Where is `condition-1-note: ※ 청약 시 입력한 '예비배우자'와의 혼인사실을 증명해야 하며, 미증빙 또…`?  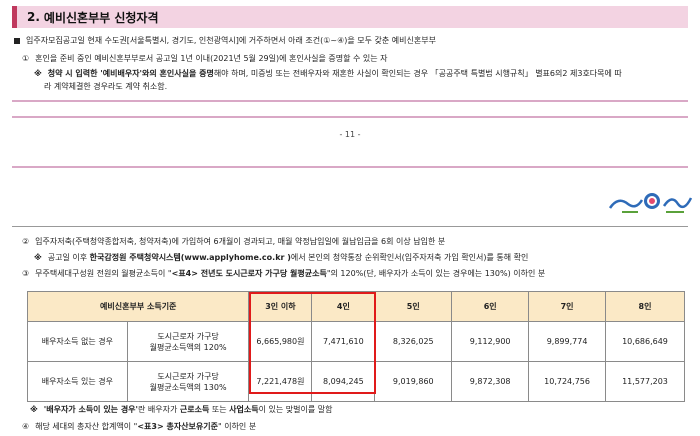 condition-1-note: ※ 청약 시 입력한 '예비배우자'와의 혼인사실을 증명해야 하며, 미증빙 또… is located at coordinates (328, 73).